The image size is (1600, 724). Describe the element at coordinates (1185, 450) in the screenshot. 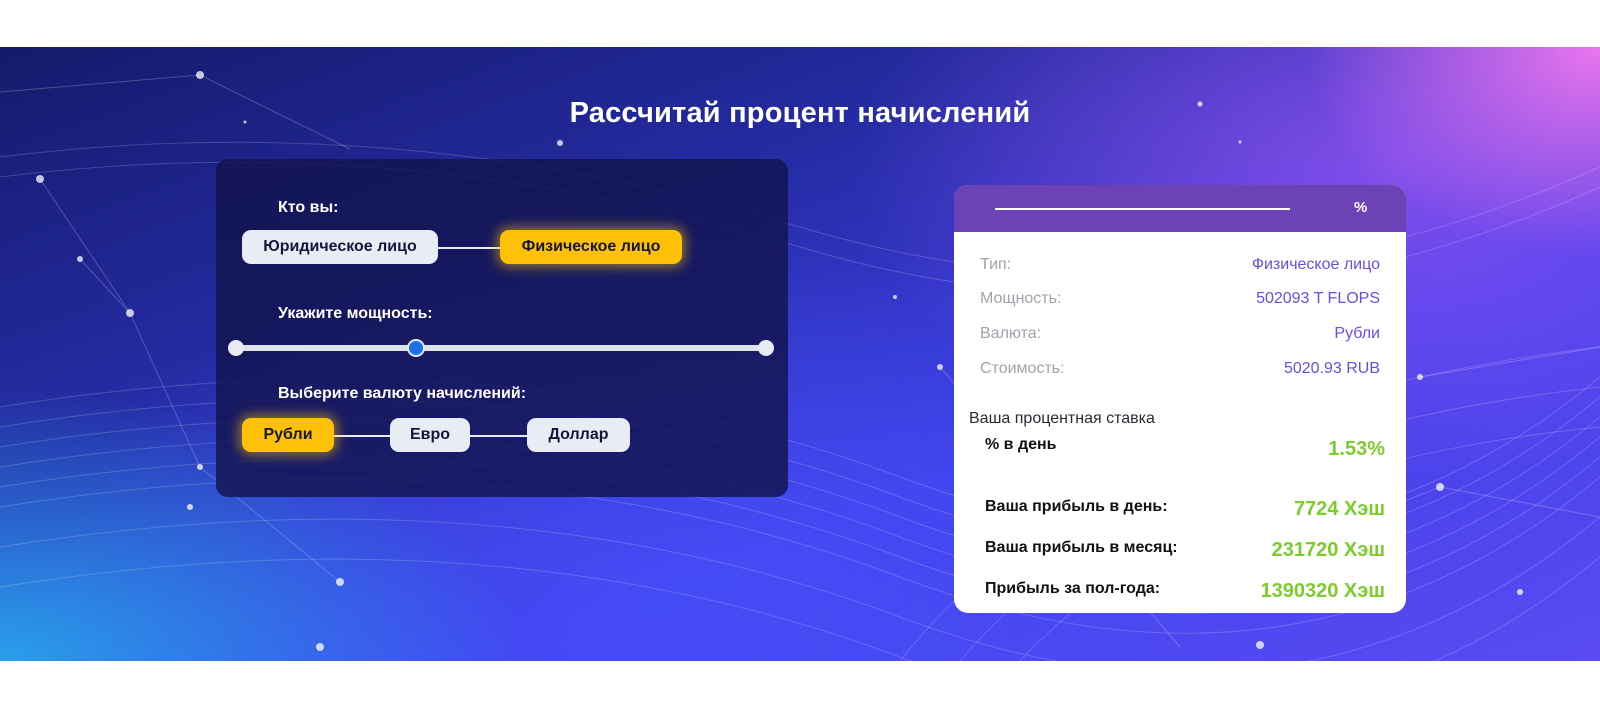

I see `daily-rate-row: % в день 1.53%` at that location.